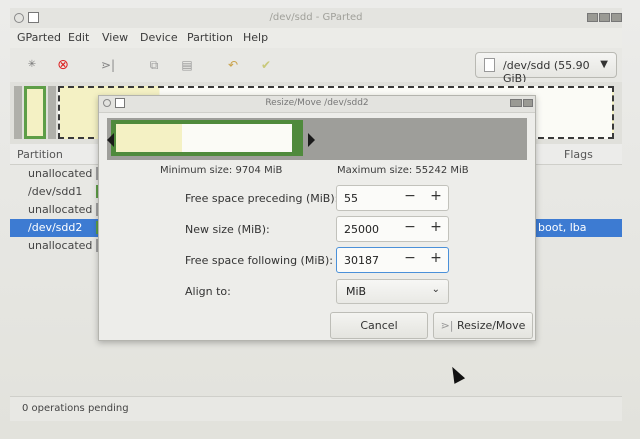 This screenshot has height=439, width=640. I want to click on chevron-down-icon: ⌄, so click(435, 289).